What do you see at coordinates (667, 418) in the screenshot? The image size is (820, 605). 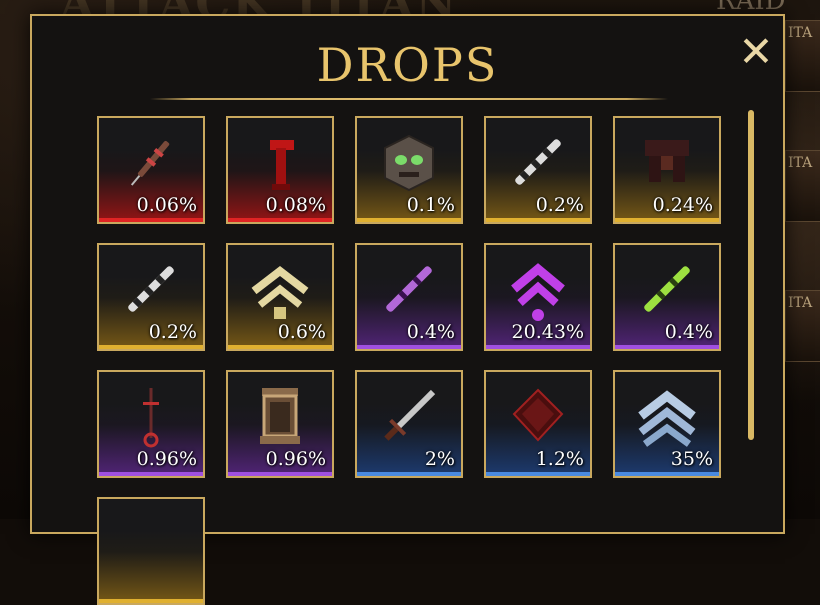 I see `blue-chevron-icon` at bounding box center [667, 418].